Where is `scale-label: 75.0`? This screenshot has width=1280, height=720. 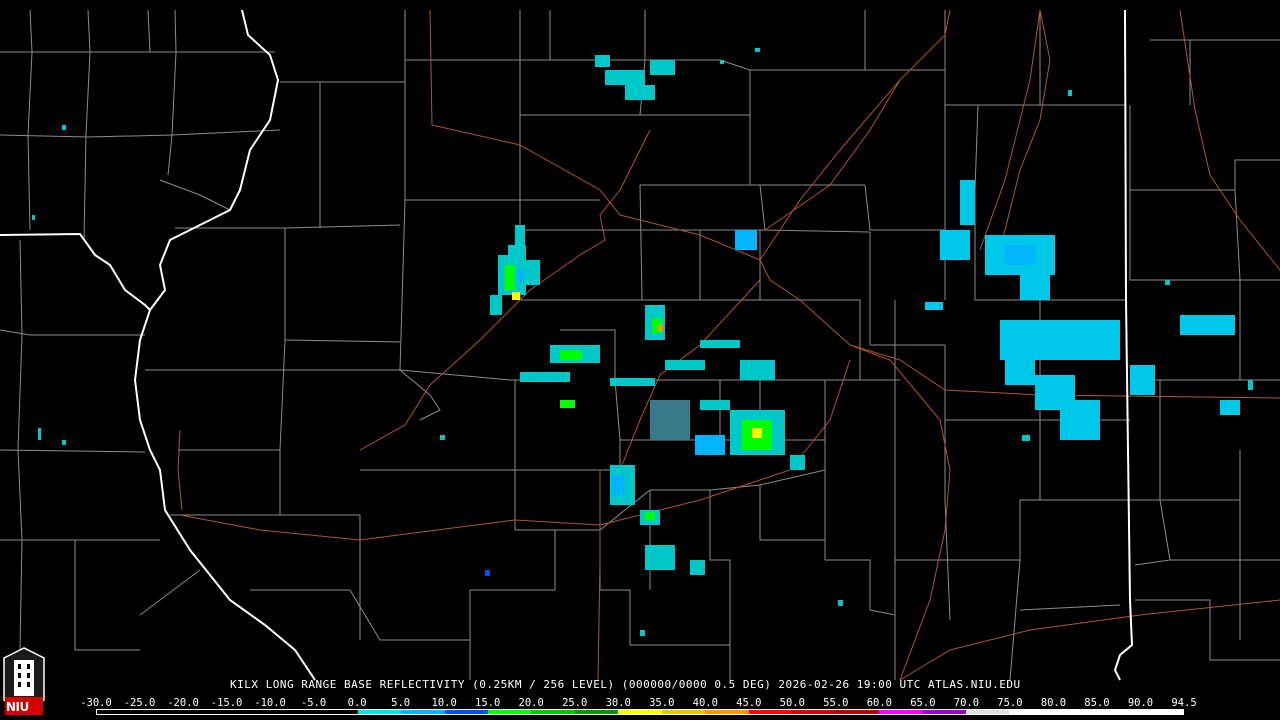 scale-label: 75.0 is located at coordinates (1010, 703).